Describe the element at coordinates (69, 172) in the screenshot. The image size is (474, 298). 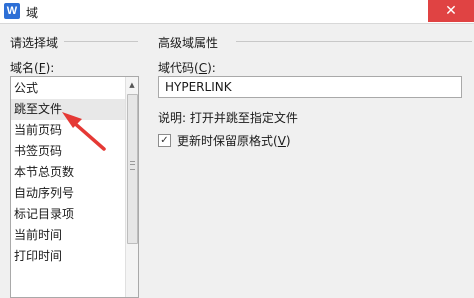
I see `list-item: 本节总页数` at that location.